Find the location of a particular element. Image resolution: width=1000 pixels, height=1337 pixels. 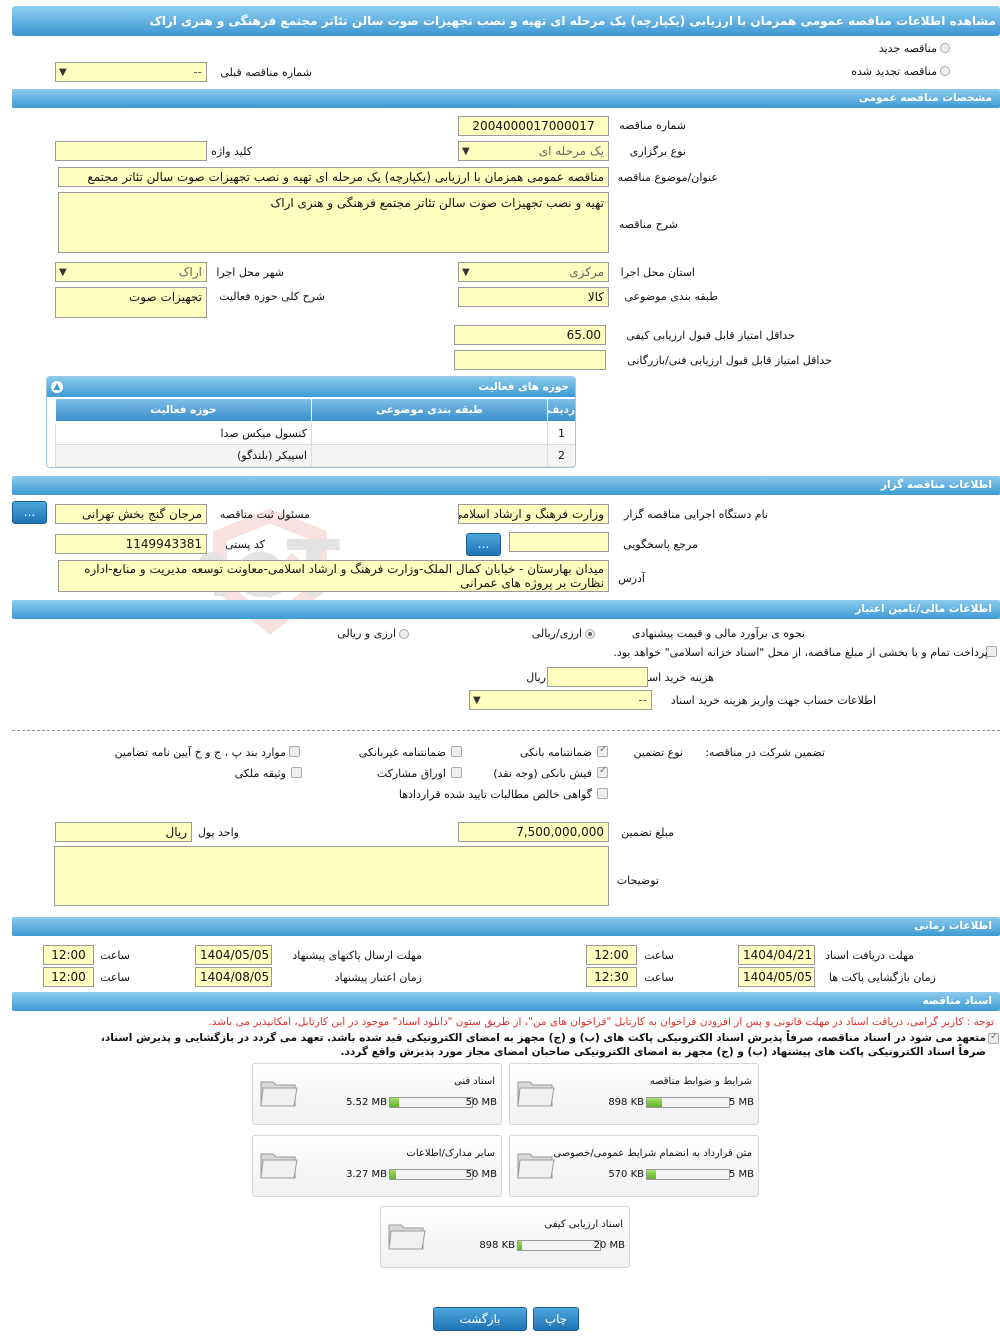

responder-field is located at coordinates (559, 542).